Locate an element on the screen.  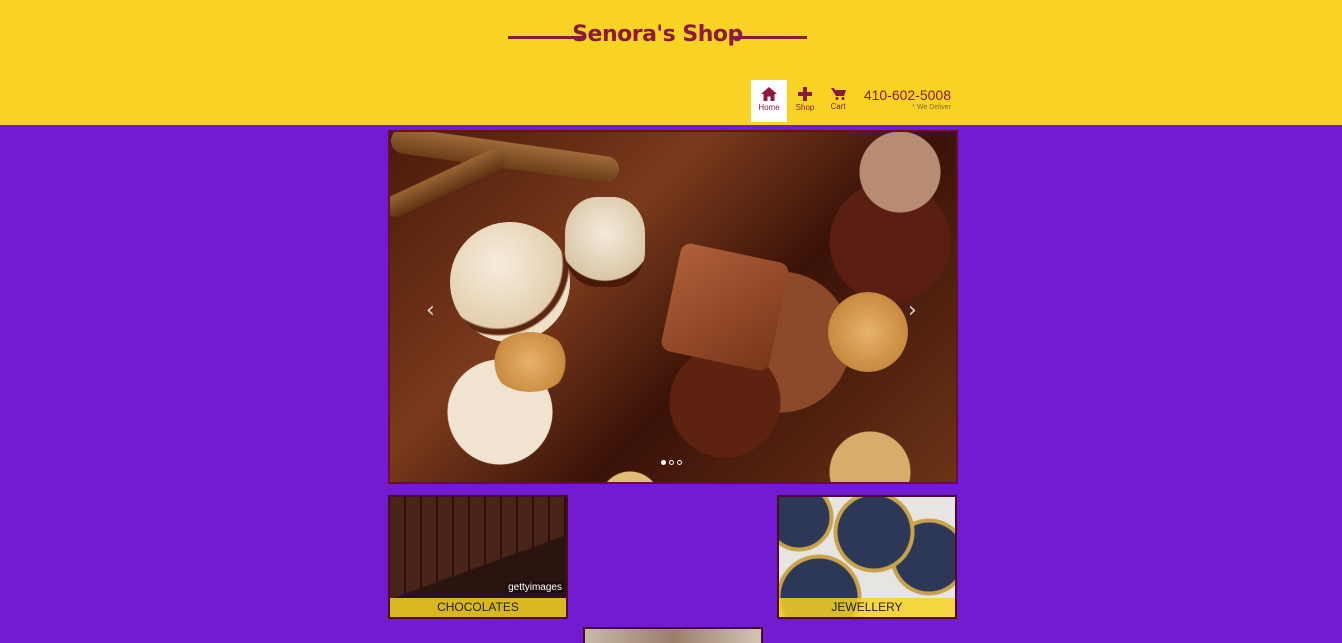
brand: Senora's Shop is located at coordinates (657, 37).